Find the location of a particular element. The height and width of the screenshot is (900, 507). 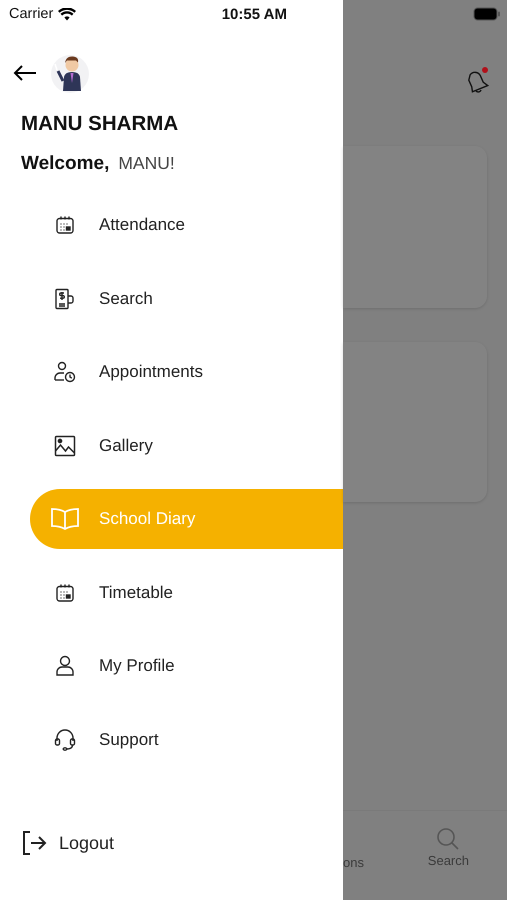

open-book-icon is located at coordinates (65, 519).